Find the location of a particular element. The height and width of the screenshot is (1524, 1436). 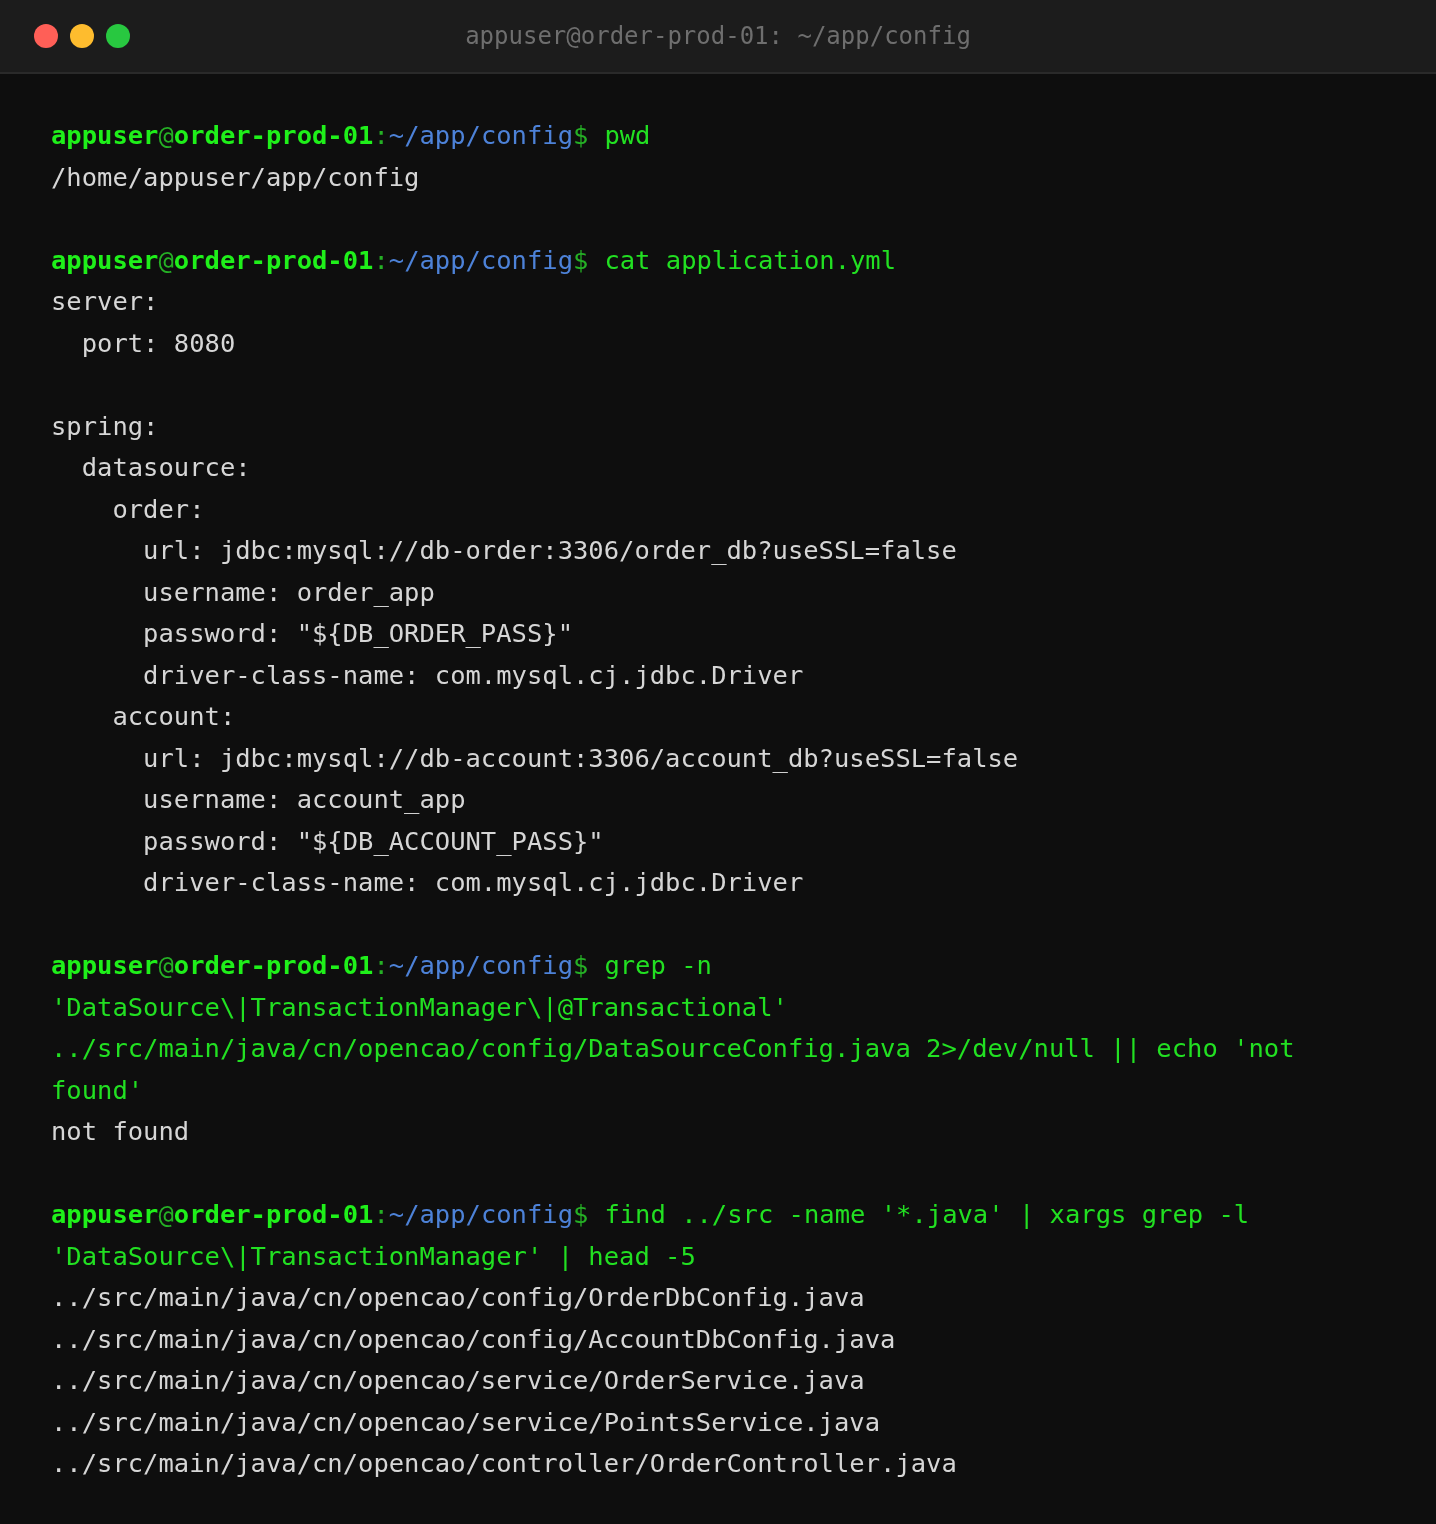

output-line: datasource: is located at coordinates (165, 467).